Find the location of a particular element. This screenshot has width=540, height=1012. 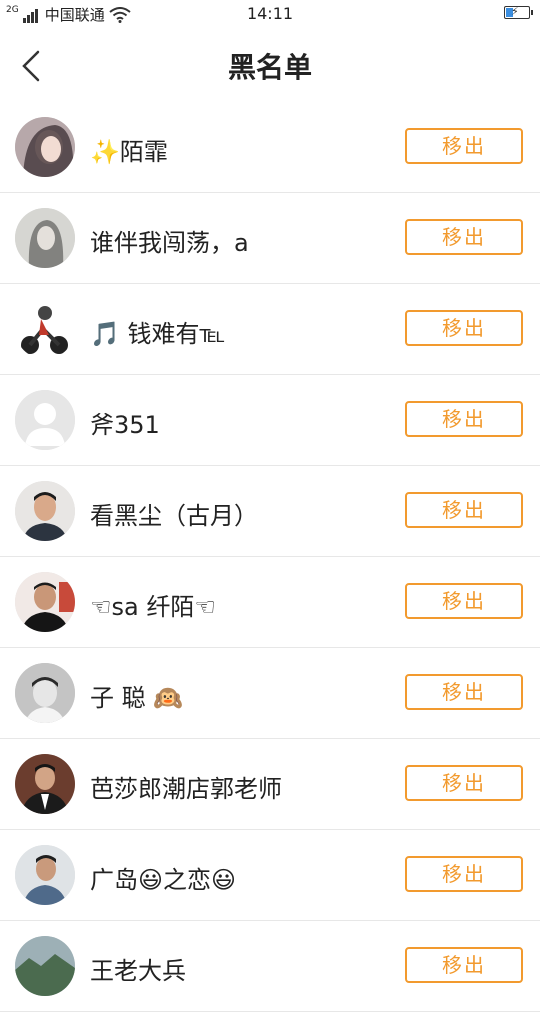

page-title: 黑名单 is located at coordinates (269, 67).